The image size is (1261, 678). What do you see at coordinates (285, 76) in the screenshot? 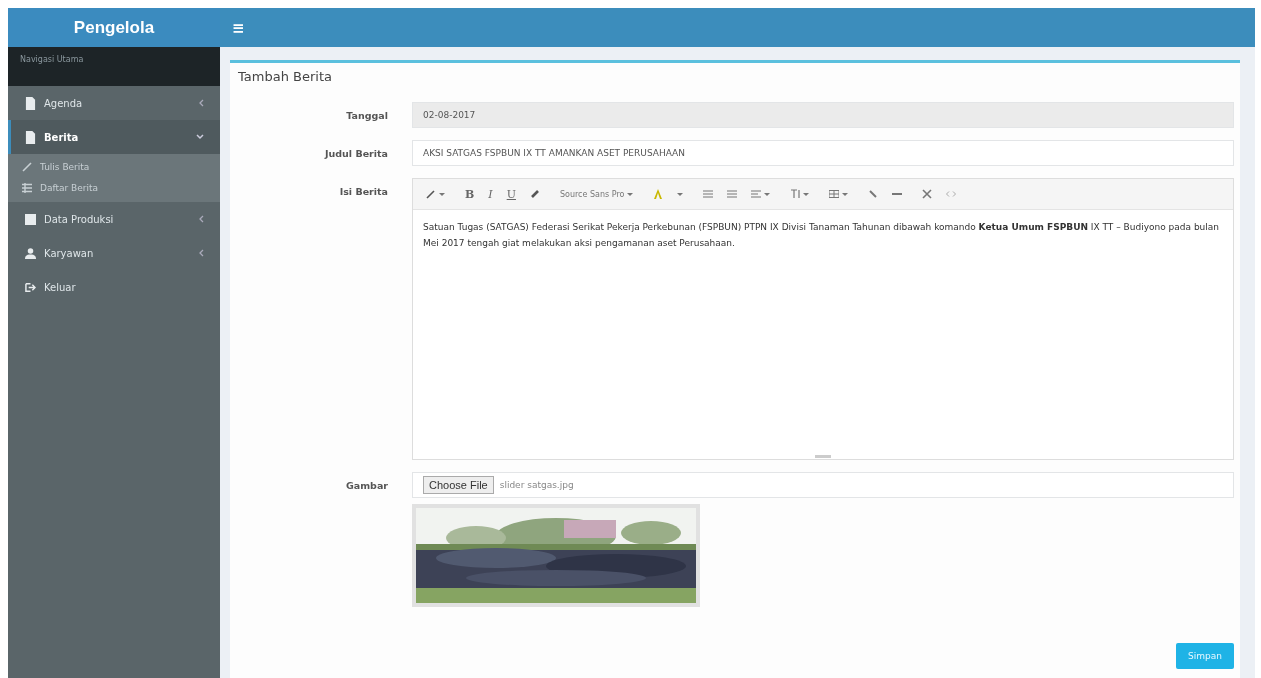
I see `form-title: Tambah Berita` at bounding box center [285, 76].